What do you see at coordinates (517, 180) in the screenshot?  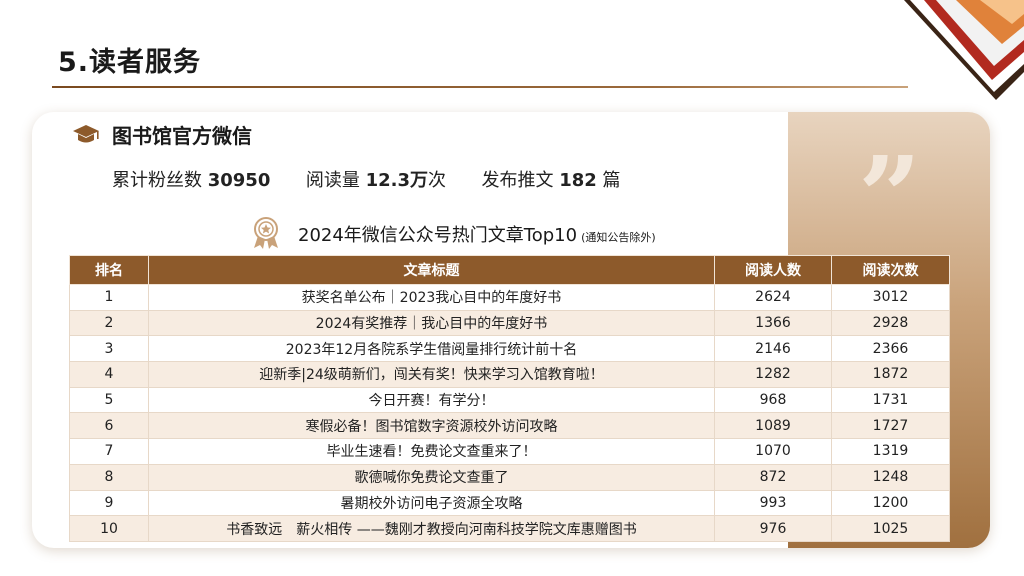 I see `posts-label: 发布推文` at bounding box center [517, 180].